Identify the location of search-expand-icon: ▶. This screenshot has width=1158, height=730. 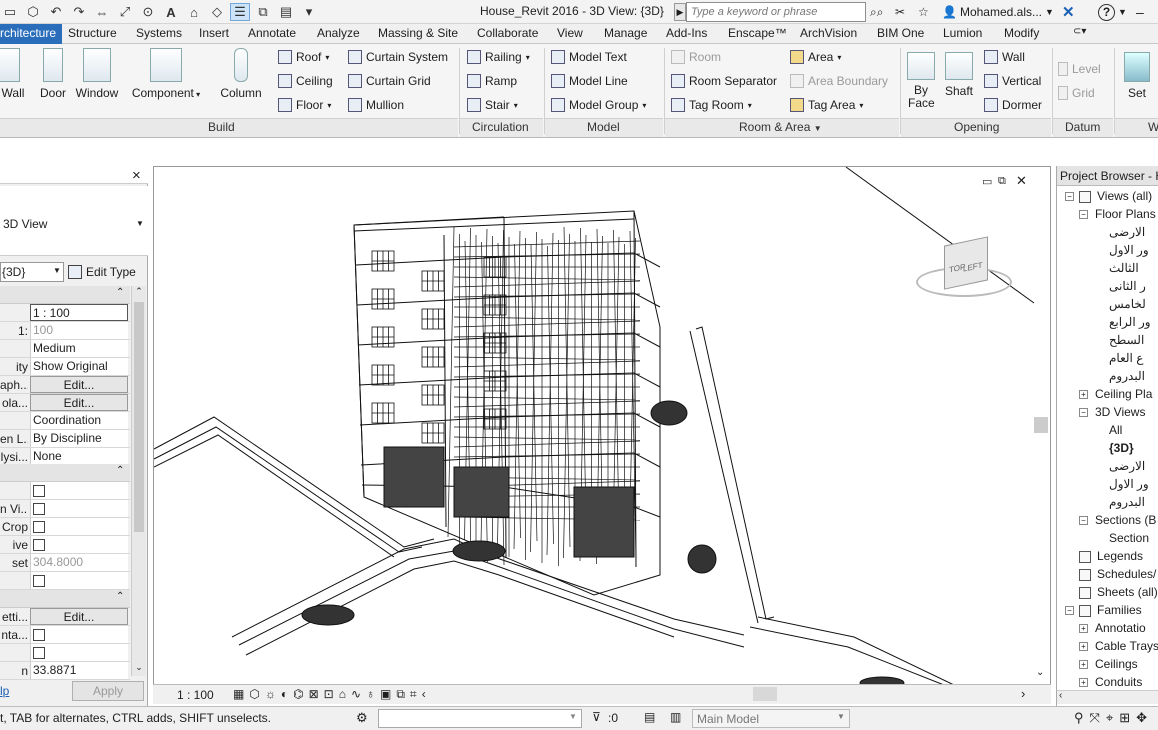
(680, 12).